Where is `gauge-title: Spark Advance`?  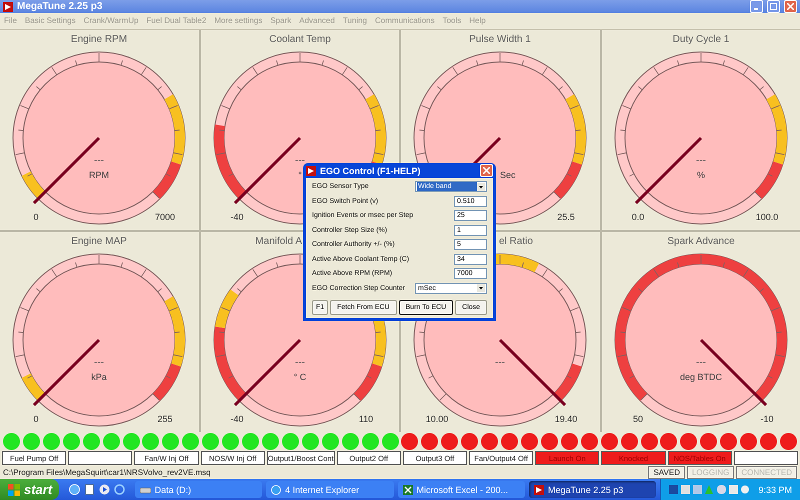 gauge-title: Spark Advance is located at coordinates (700, 241).